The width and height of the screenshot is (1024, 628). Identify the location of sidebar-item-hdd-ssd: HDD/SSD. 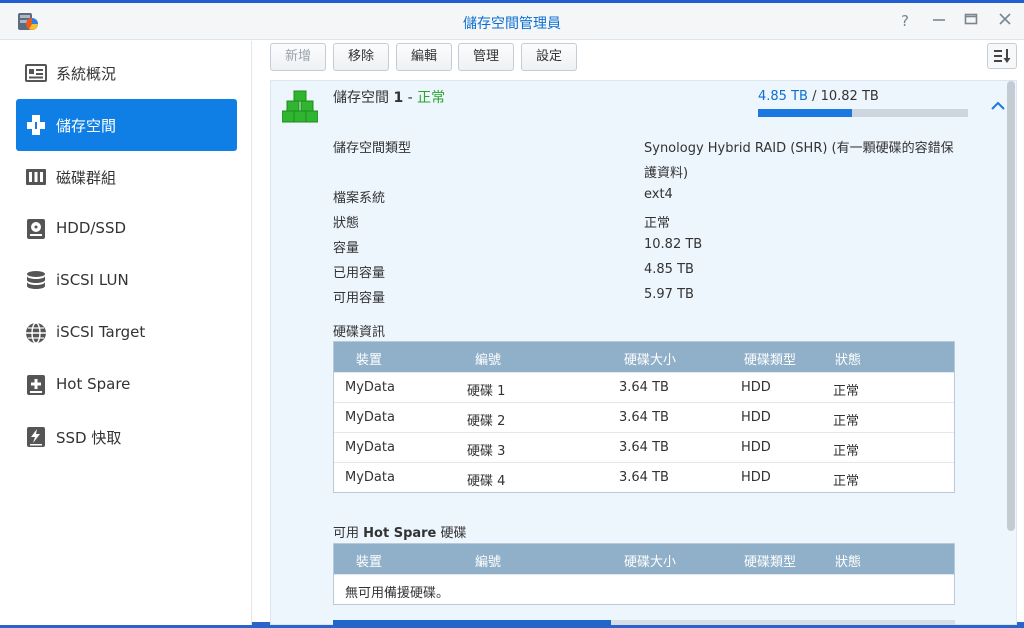
(126, 229).